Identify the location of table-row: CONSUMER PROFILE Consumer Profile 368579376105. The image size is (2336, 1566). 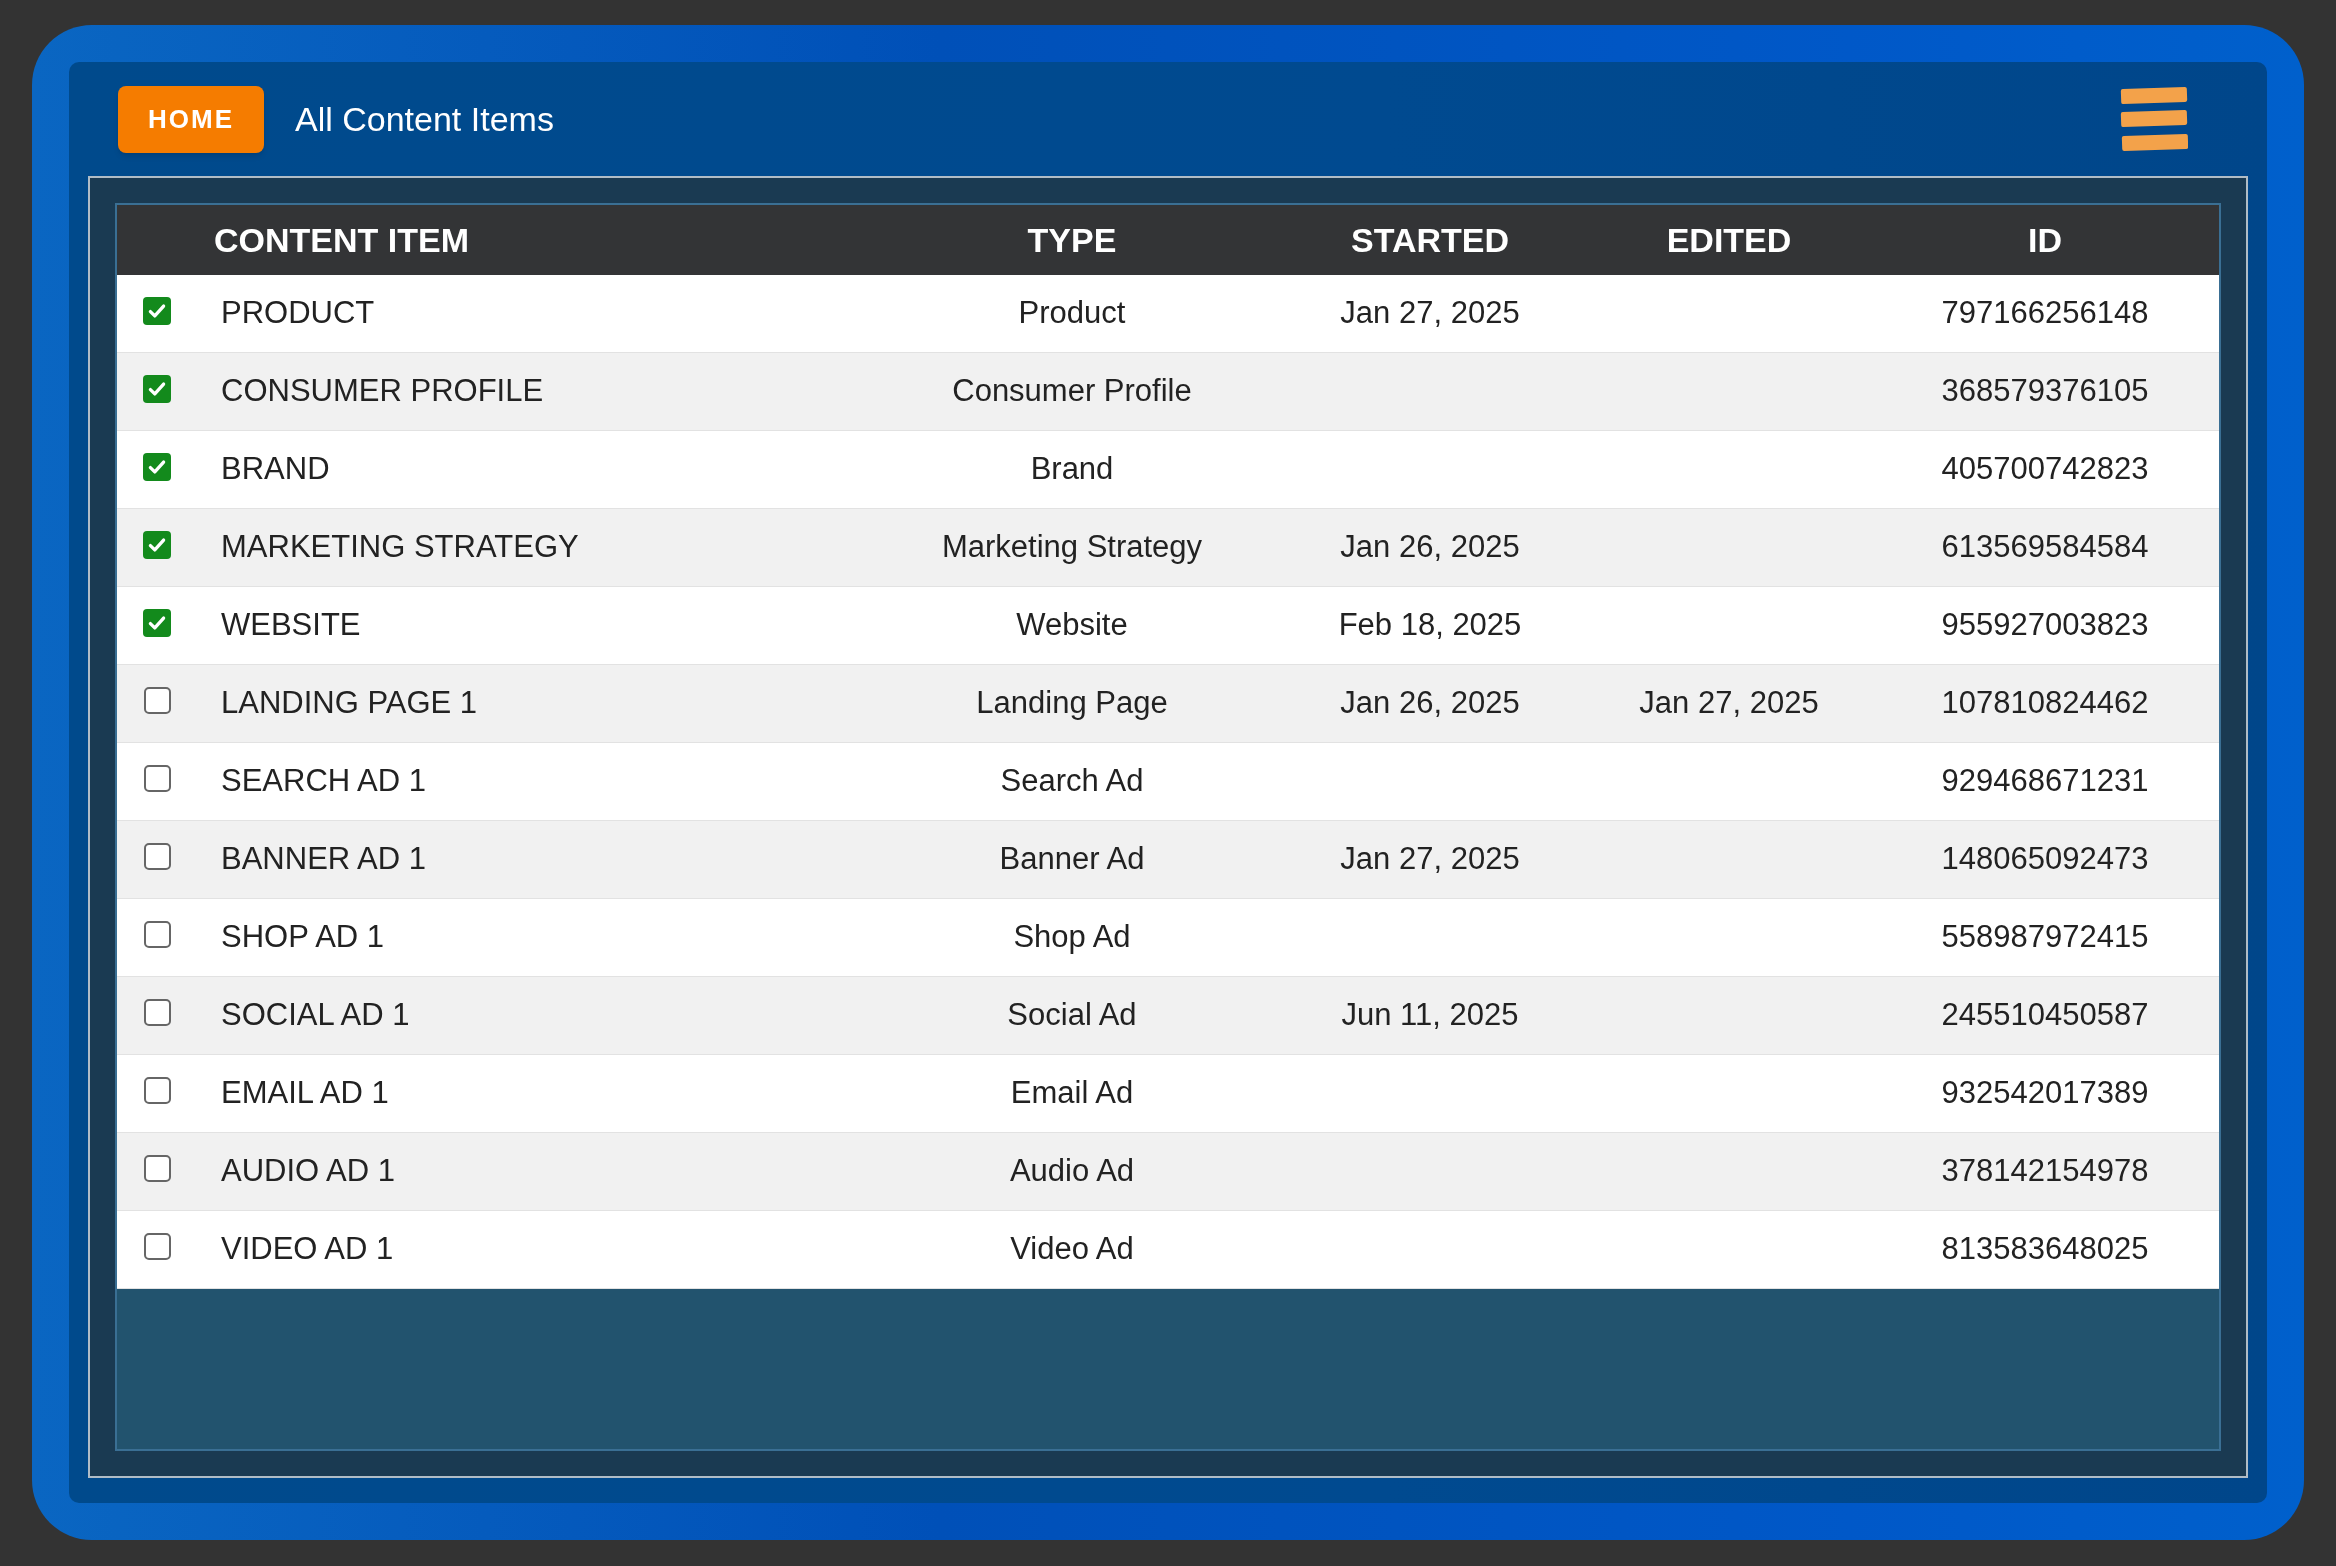
(1168, 392).